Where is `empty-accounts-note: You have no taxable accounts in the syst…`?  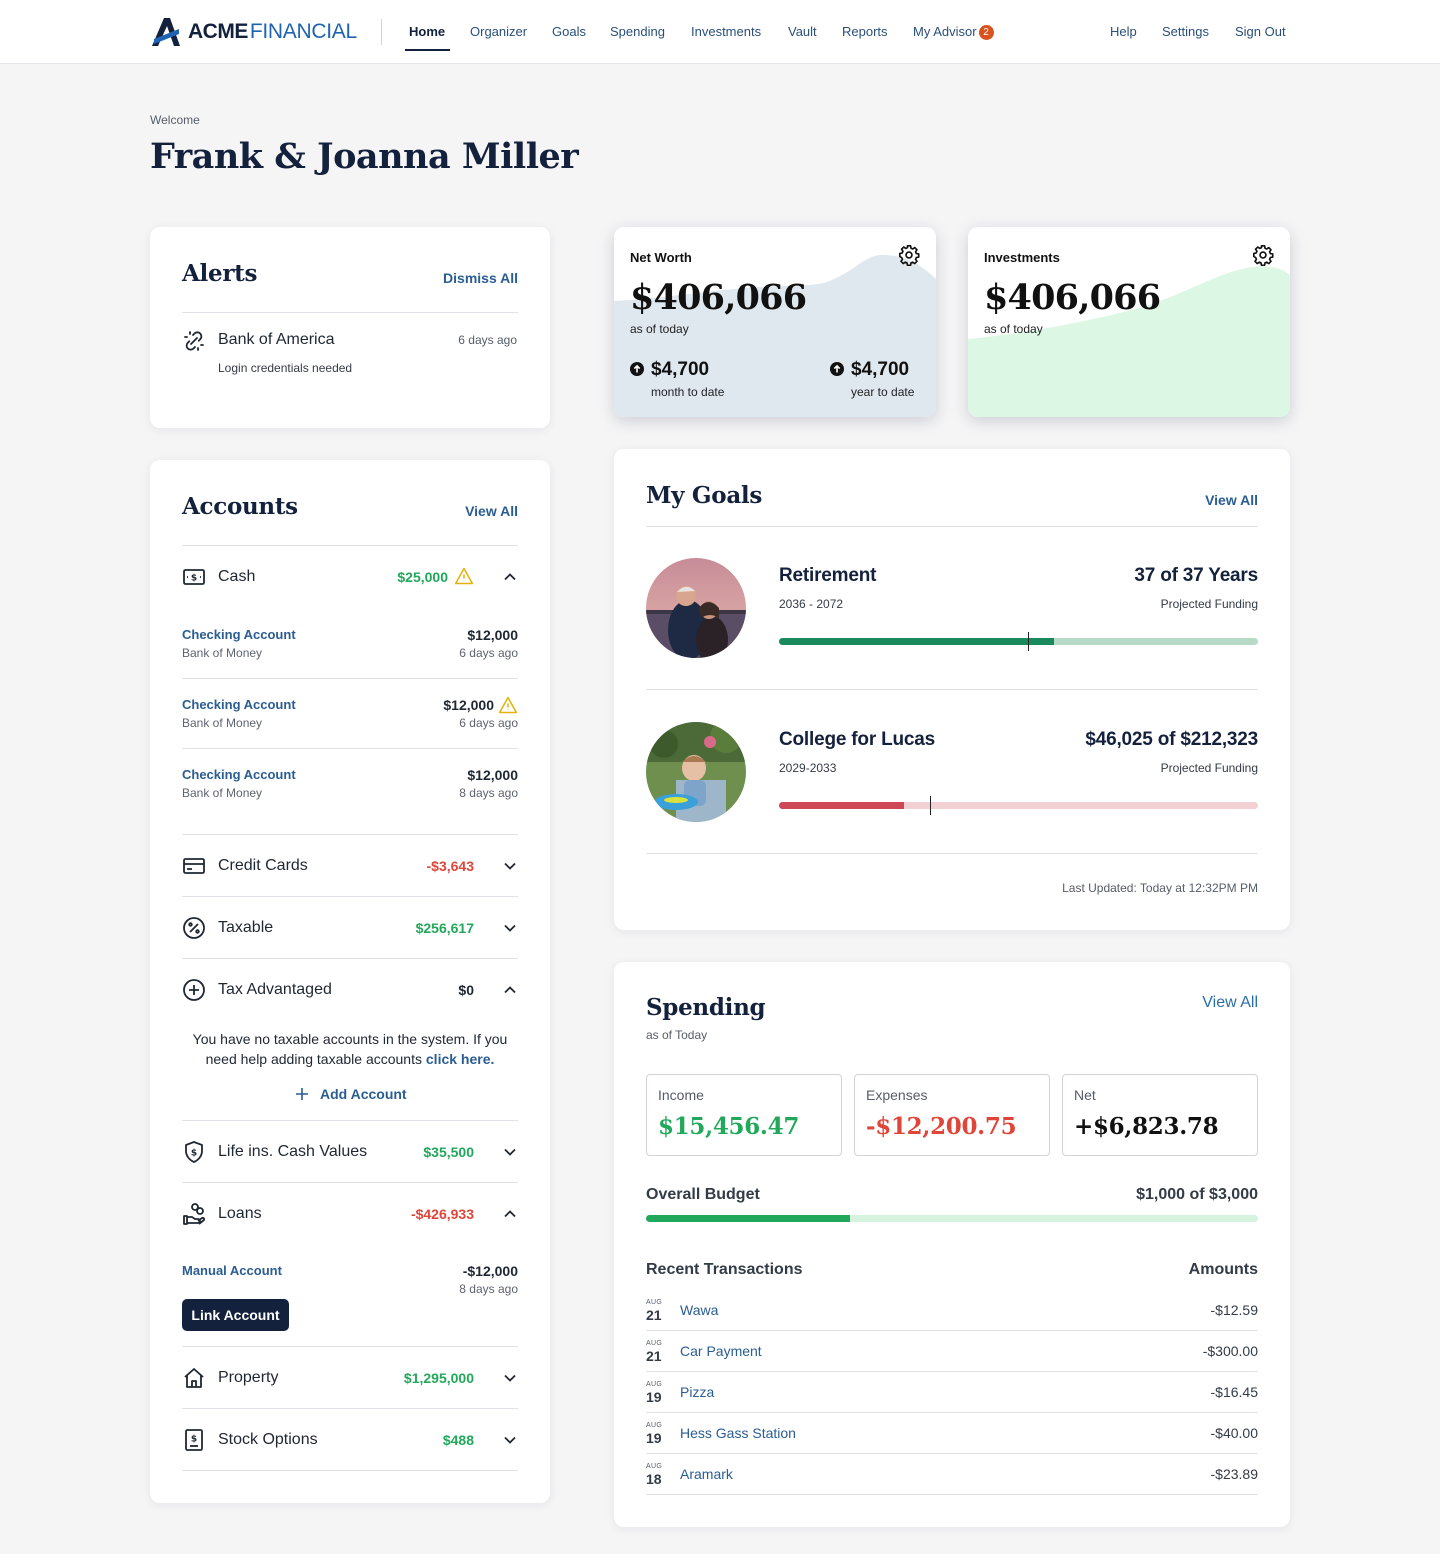
empty-accounts-note: You have no taxable accounts in the syst… is located at coordinates (350, 1049).